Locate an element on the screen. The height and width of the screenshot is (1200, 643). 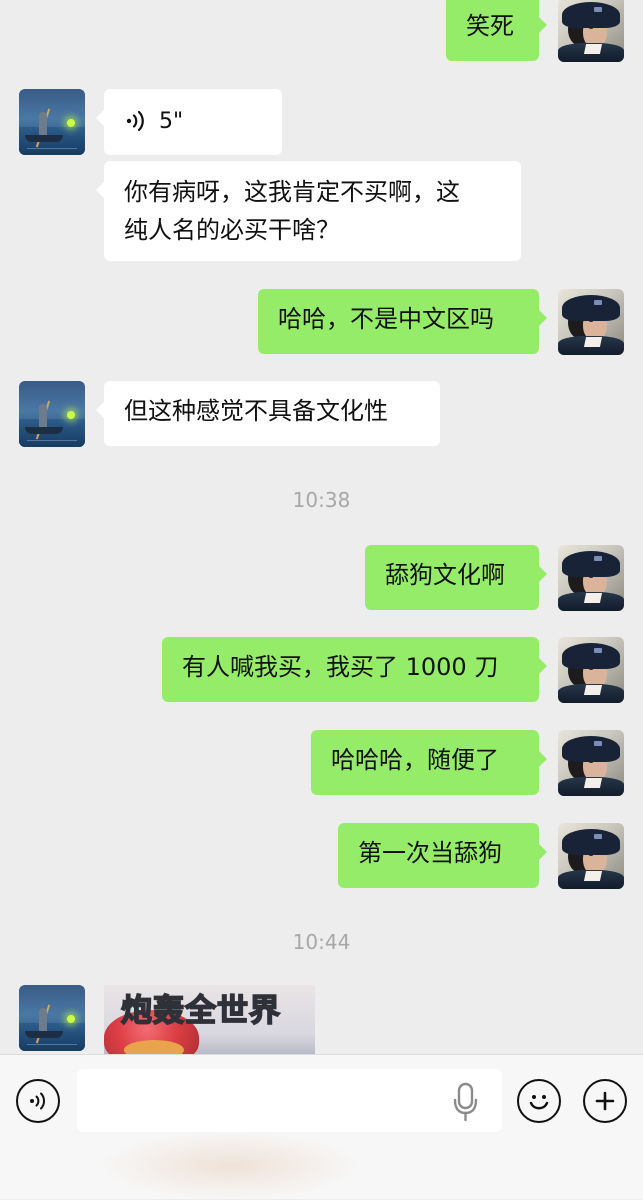
voice-input-button is located at coordinates (38, 1101).